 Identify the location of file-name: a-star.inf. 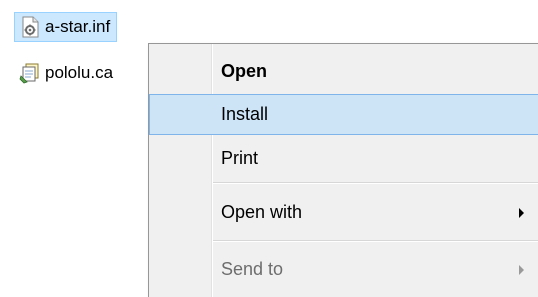
(78, 26).